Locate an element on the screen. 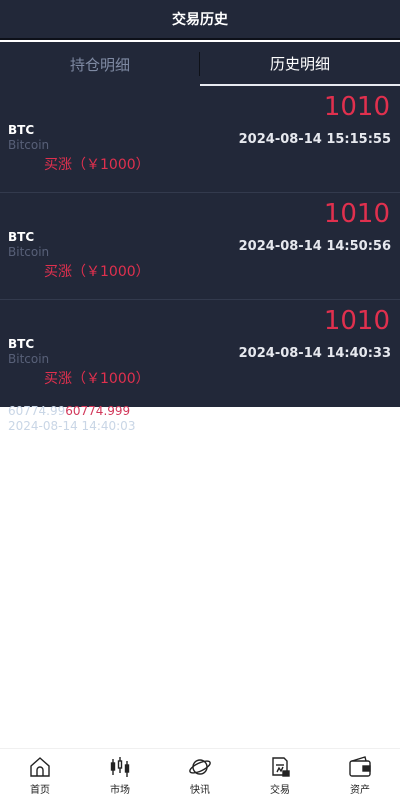 This screenshot has width=400, height=800. overflow-record: 60774.9960774.999 2024-08-14 14:40:03 is located at coordinates (71, 419).